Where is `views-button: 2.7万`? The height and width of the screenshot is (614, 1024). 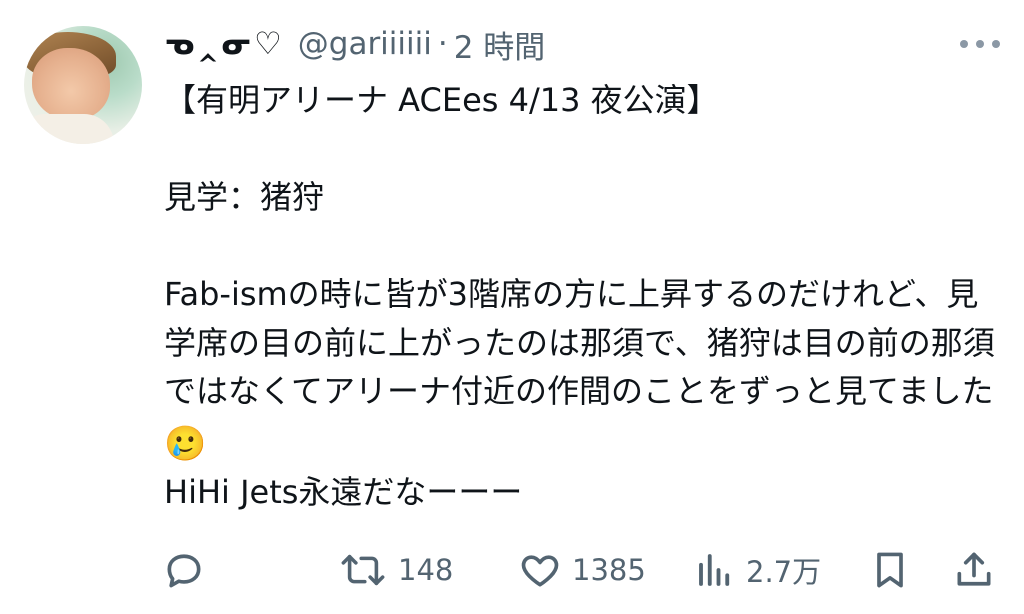
views-button: 2.7万 is located at coordinates (757, 570).